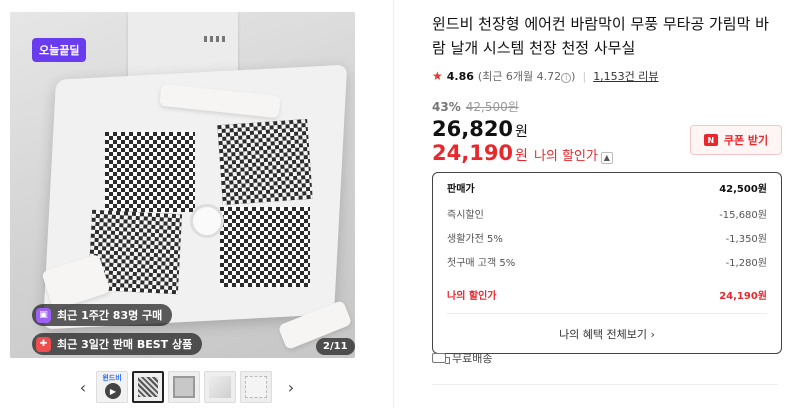 Image resolution: width=796 pixels, height=408 pixels. I want to click on breakdown-label: 첫구매 고객 5%, so click(481, 263).